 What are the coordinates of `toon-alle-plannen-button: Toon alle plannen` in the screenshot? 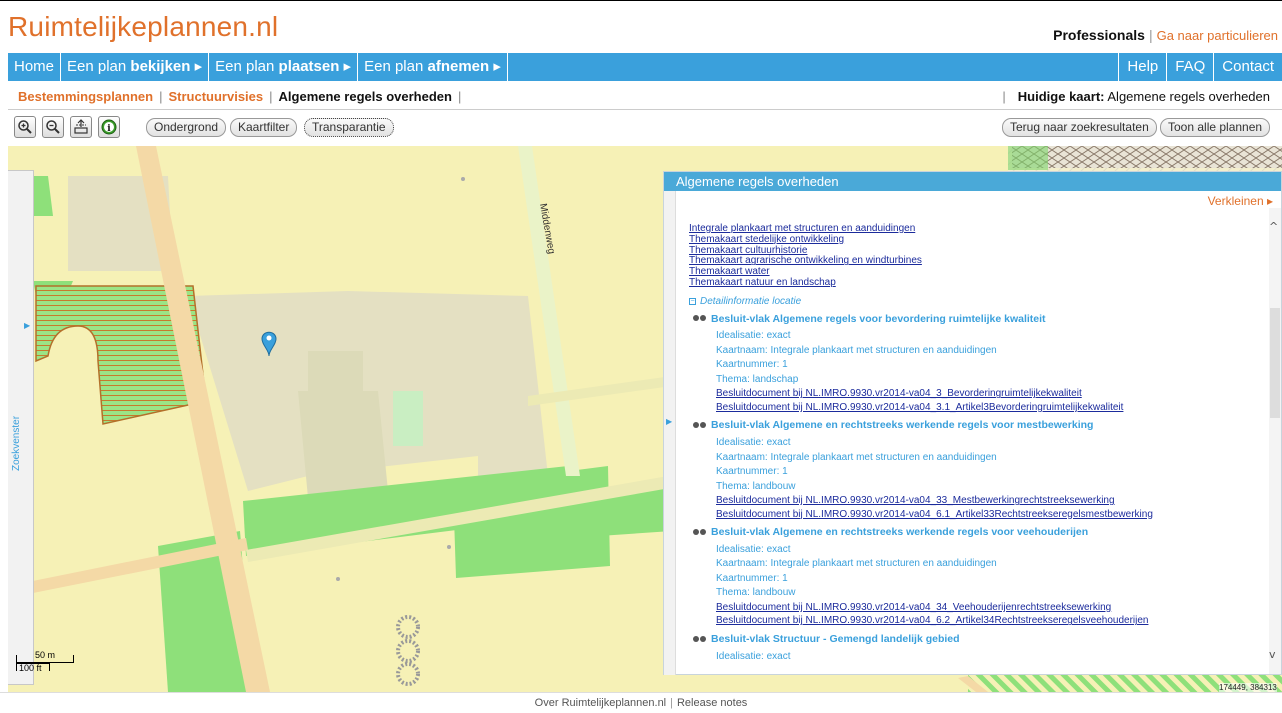 It's located at (1215, 127).